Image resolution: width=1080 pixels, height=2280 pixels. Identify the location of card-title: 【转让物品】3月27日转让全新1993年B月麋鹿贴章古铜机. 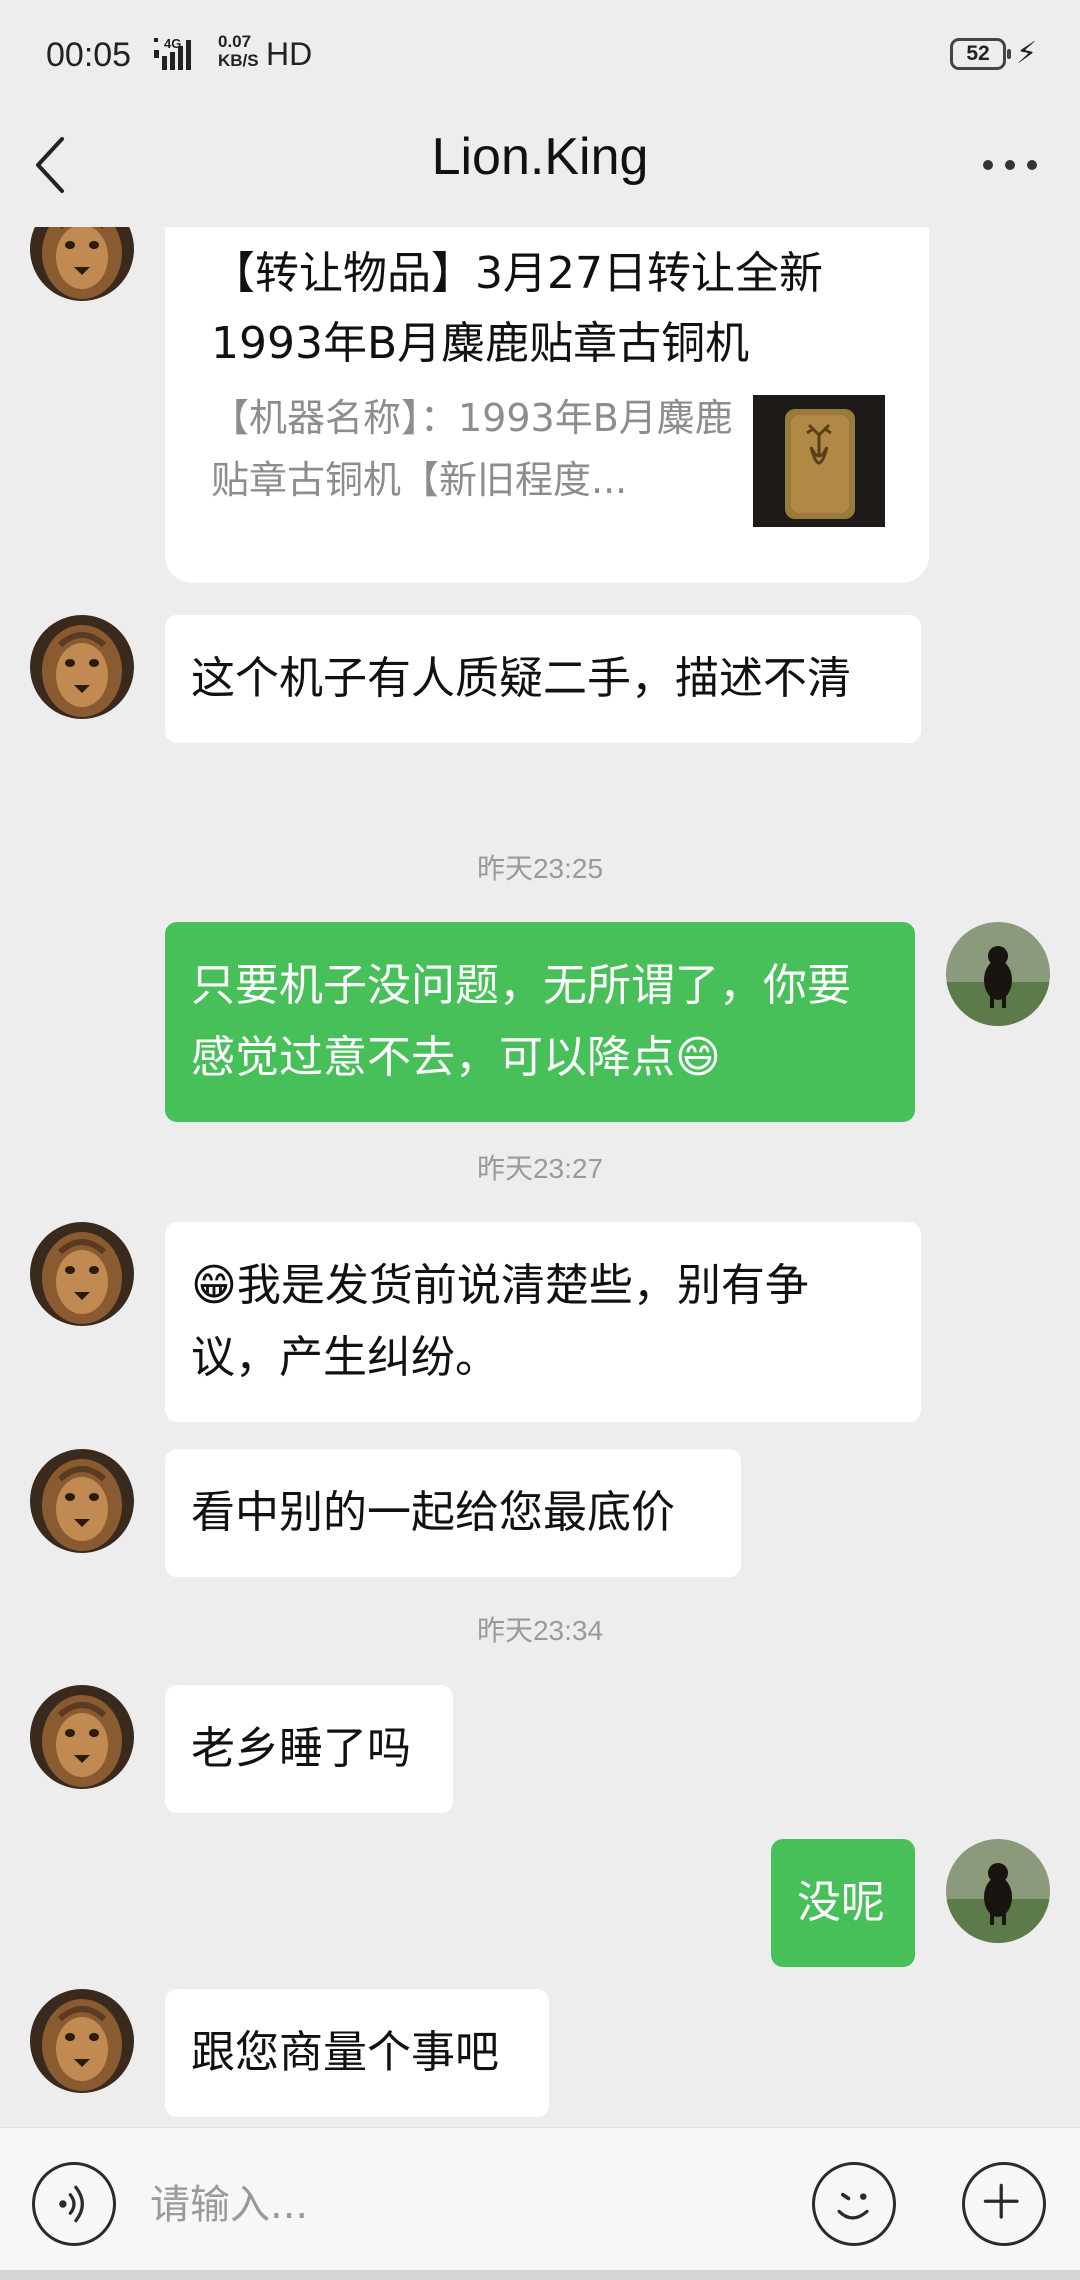
(517, 308).